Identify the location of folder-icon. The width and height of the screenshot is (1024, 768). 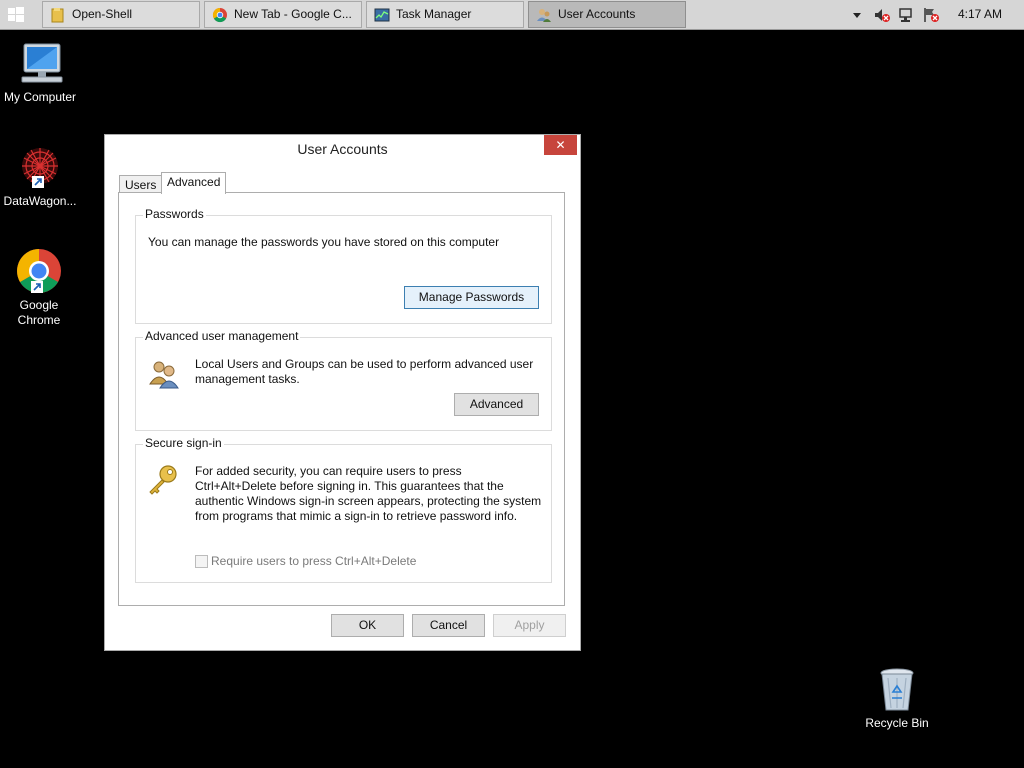
(57, 15).